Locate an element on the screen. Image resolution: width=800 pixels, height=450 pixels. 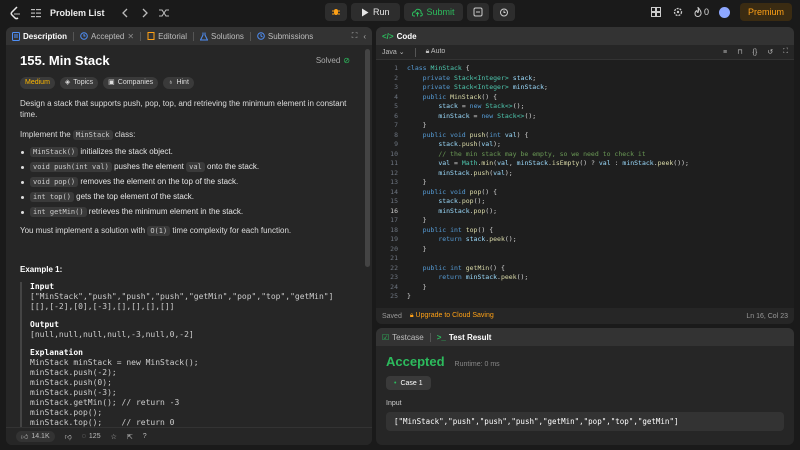
case-1-tab: • Case 1 is located at coordinates (408, 383).